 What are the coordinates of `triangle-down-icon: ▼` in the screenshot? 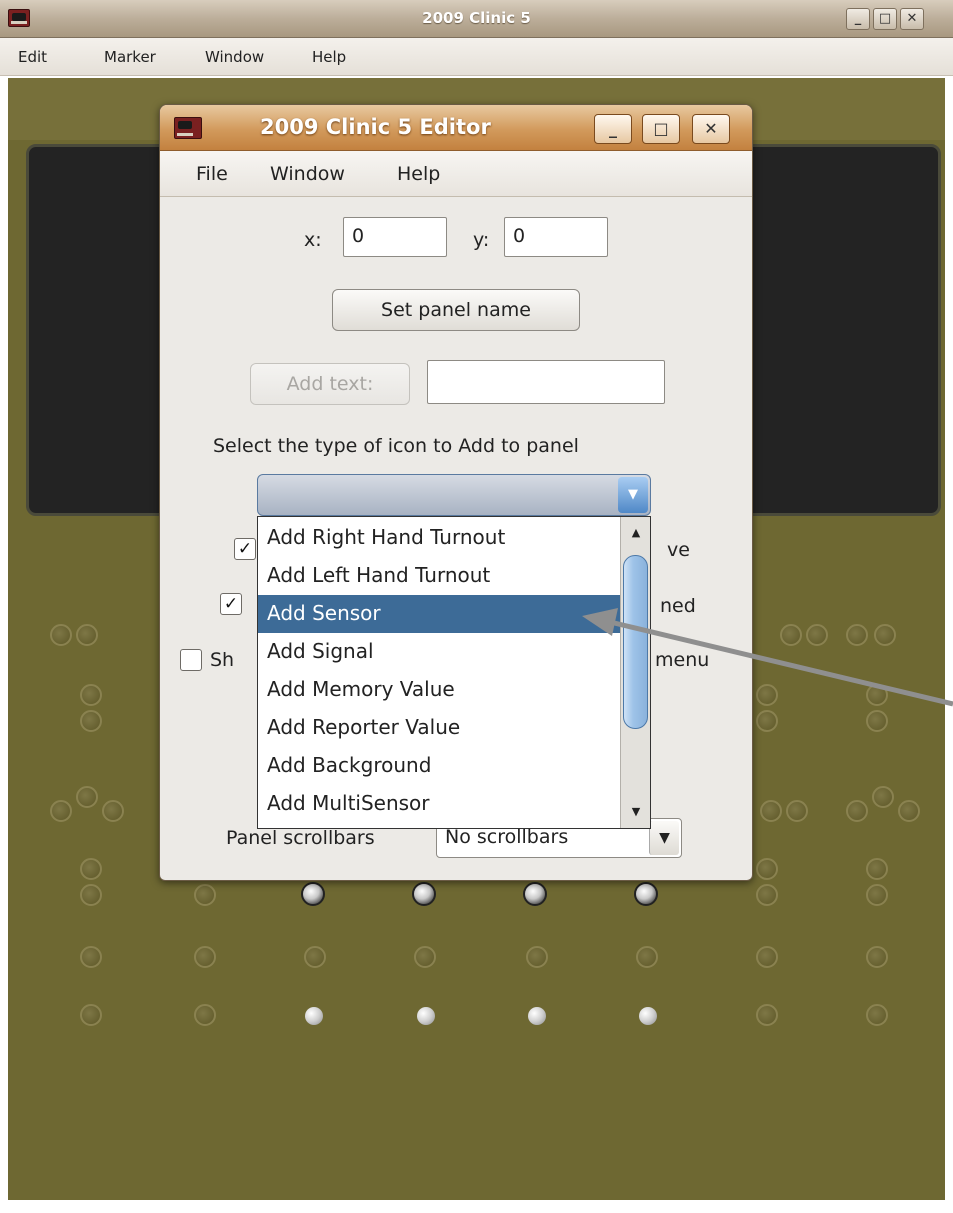 It's located at (636, 812).